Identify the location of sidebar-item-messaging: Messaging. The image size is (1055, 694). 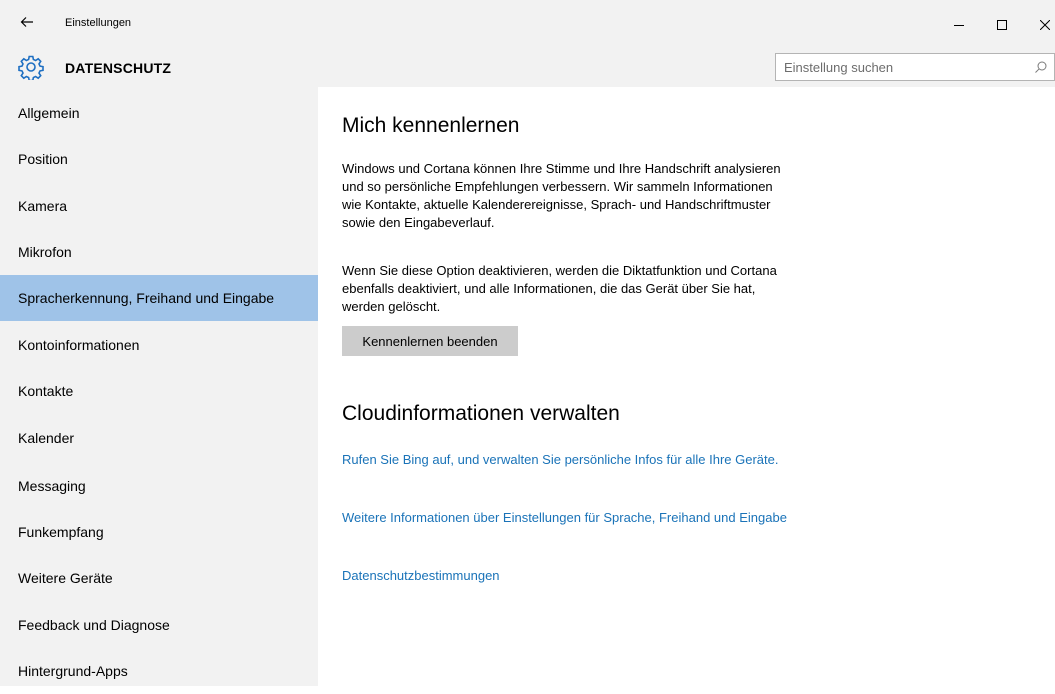
(159, 486).